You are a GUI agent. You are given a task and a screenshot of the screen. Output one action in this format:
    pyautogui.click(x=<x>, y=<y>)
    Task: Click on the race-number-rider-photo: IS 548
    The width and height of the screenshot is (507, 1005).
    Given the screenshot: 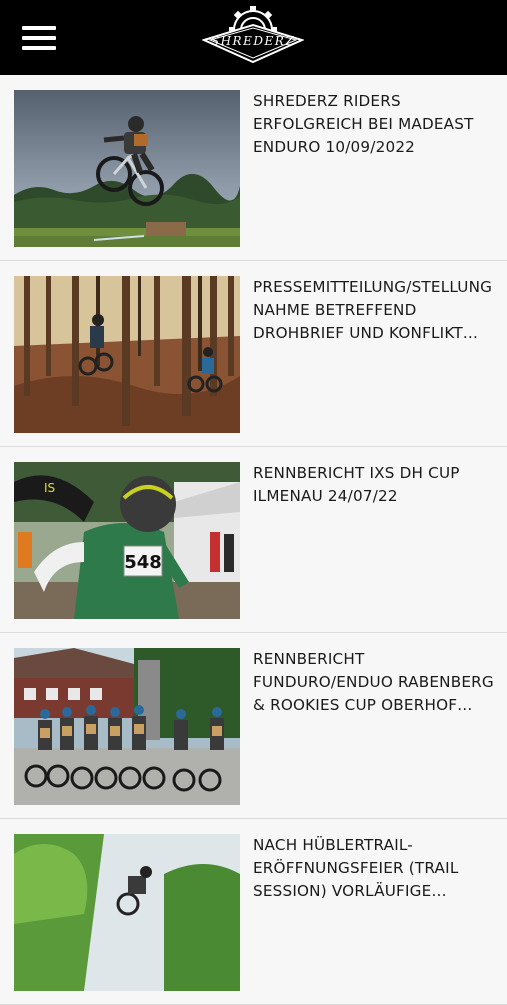 What is the action you would take?
    pyautogui.click(x=127, y=540)
    